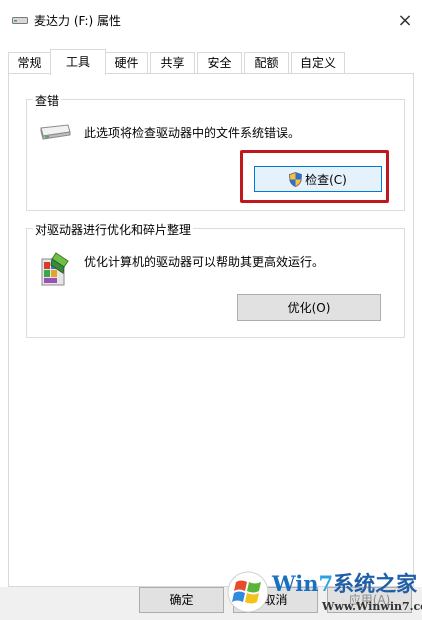 Image resolution: width=422 pixels, height=620 pixels. I want to click on optimize-button: 优化(O), so click(309, 307).